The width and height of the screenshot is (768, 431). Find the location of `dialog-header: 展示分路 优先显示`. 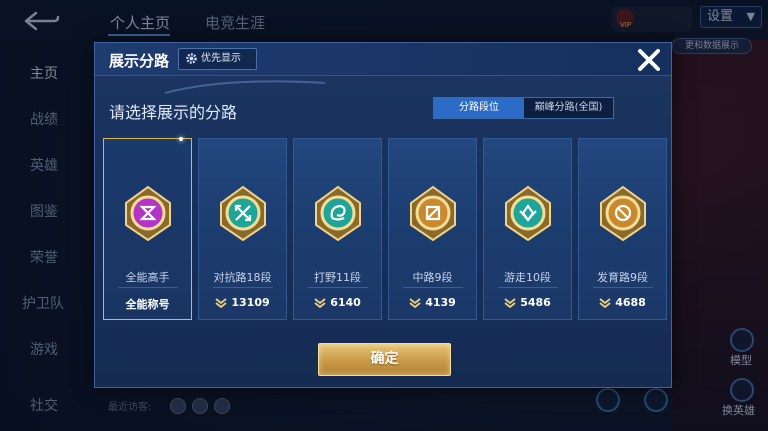

dialog-header: 展示分路 优先显示 is located at coordinates (383, 59).